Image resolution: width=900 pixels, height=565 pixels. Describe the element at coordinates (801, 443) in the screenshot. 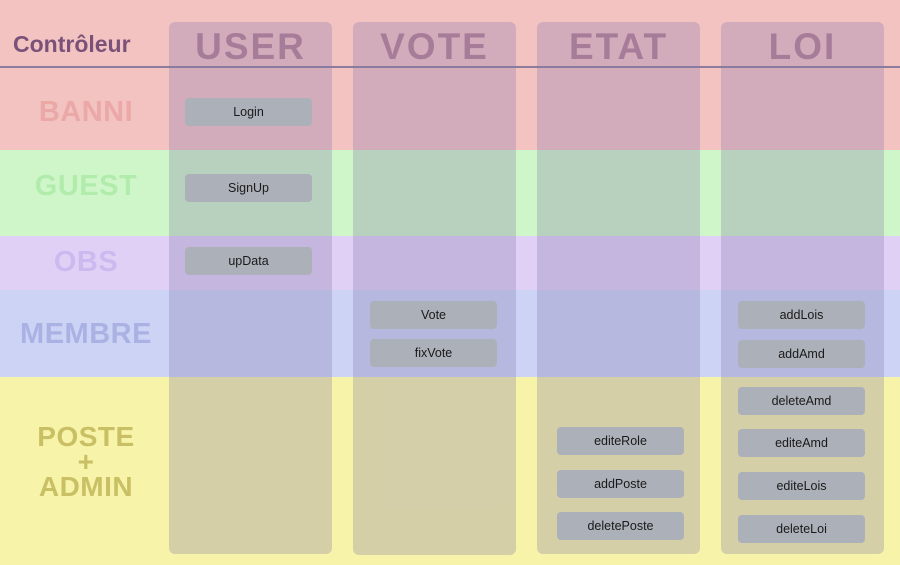

I see `function-editeamd: editeAmd` at that location.